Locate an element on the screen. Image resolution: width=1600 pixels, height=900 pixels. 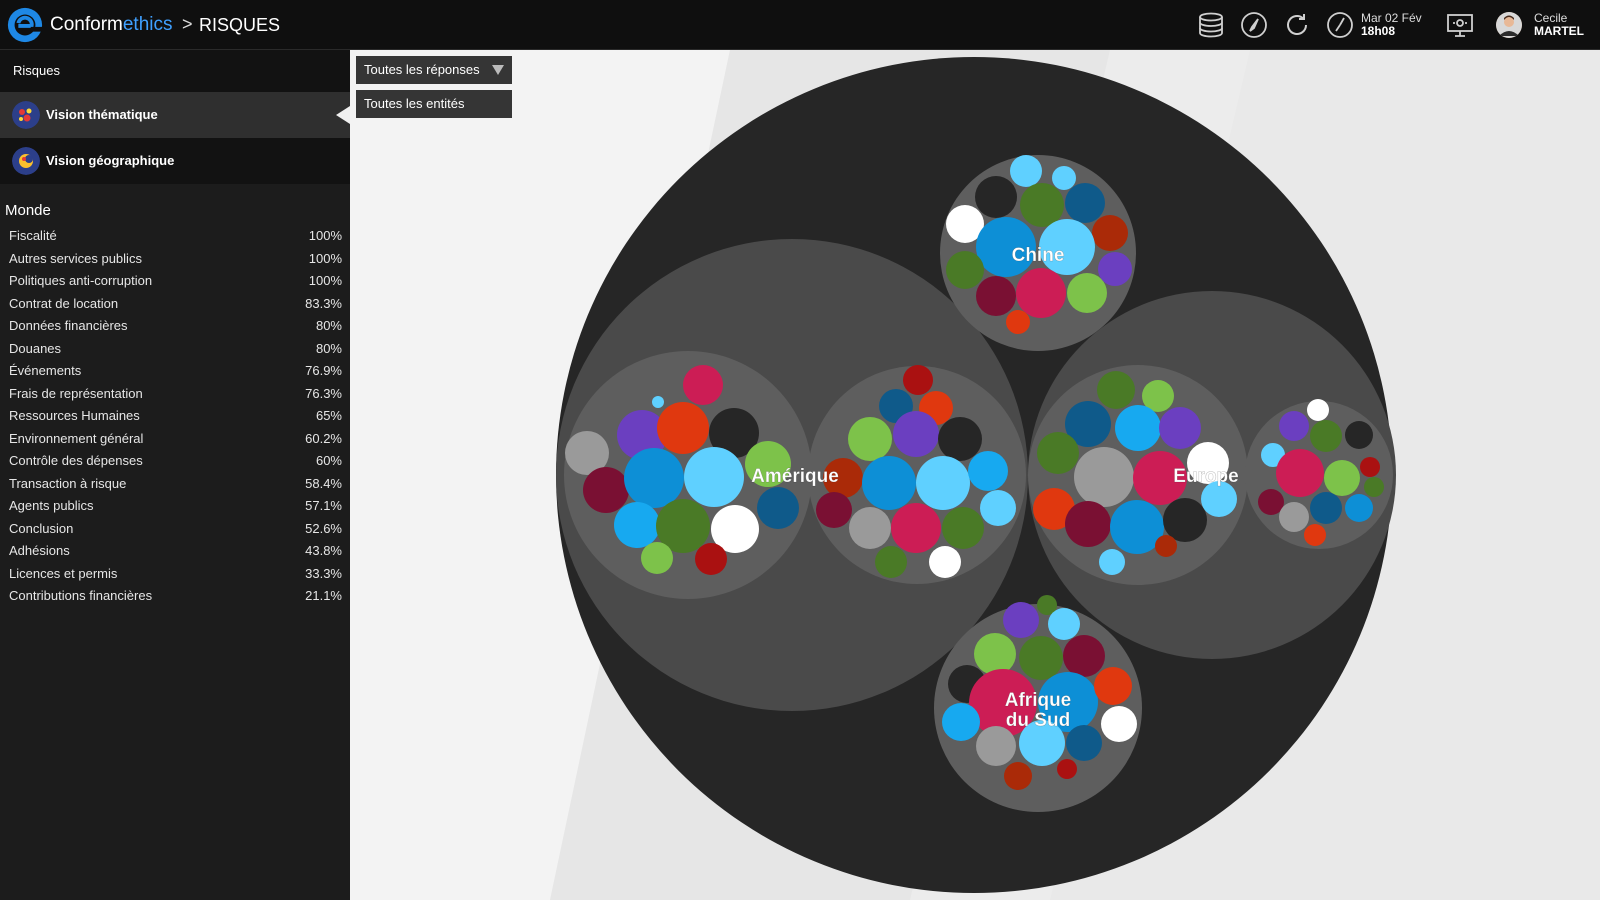
entities-filter: Toutes les entités is located at coordinates (434, 104).